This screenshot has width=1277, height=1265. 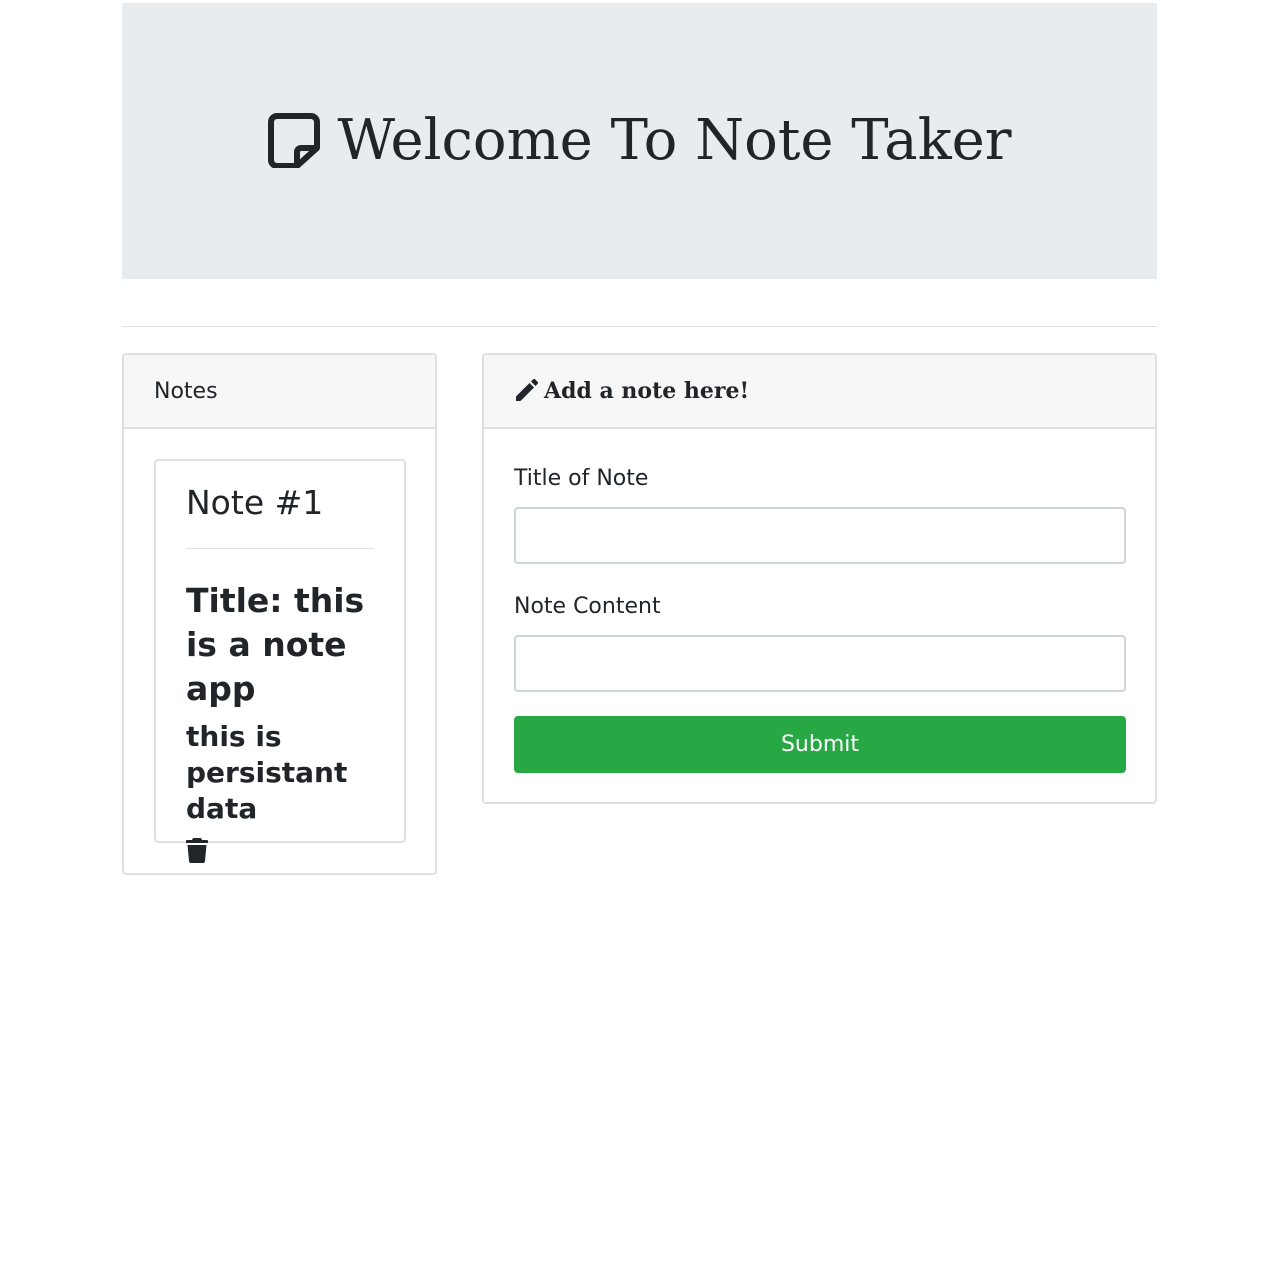 I want to click on title-input, so click(x=820, y=535).